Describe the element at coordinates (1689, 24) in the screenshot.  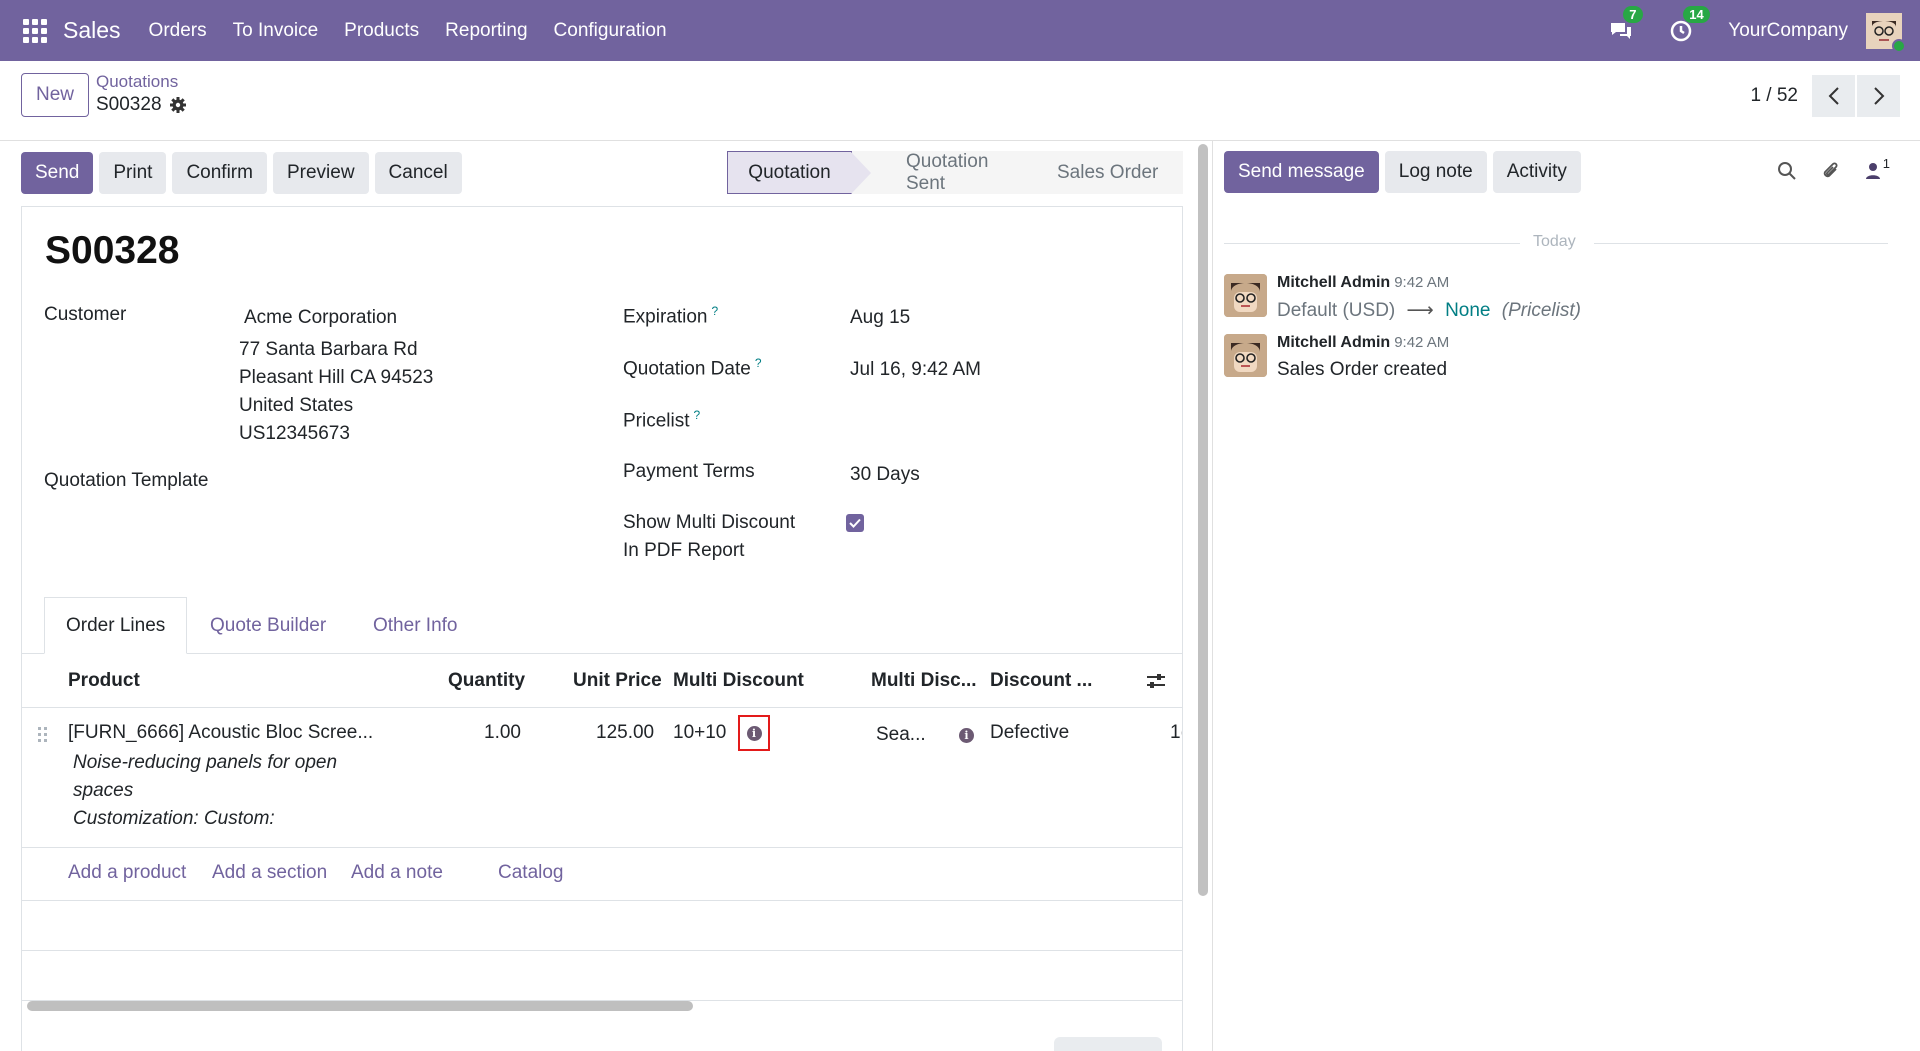
I see `activity-clock-icon: 14` at that location.